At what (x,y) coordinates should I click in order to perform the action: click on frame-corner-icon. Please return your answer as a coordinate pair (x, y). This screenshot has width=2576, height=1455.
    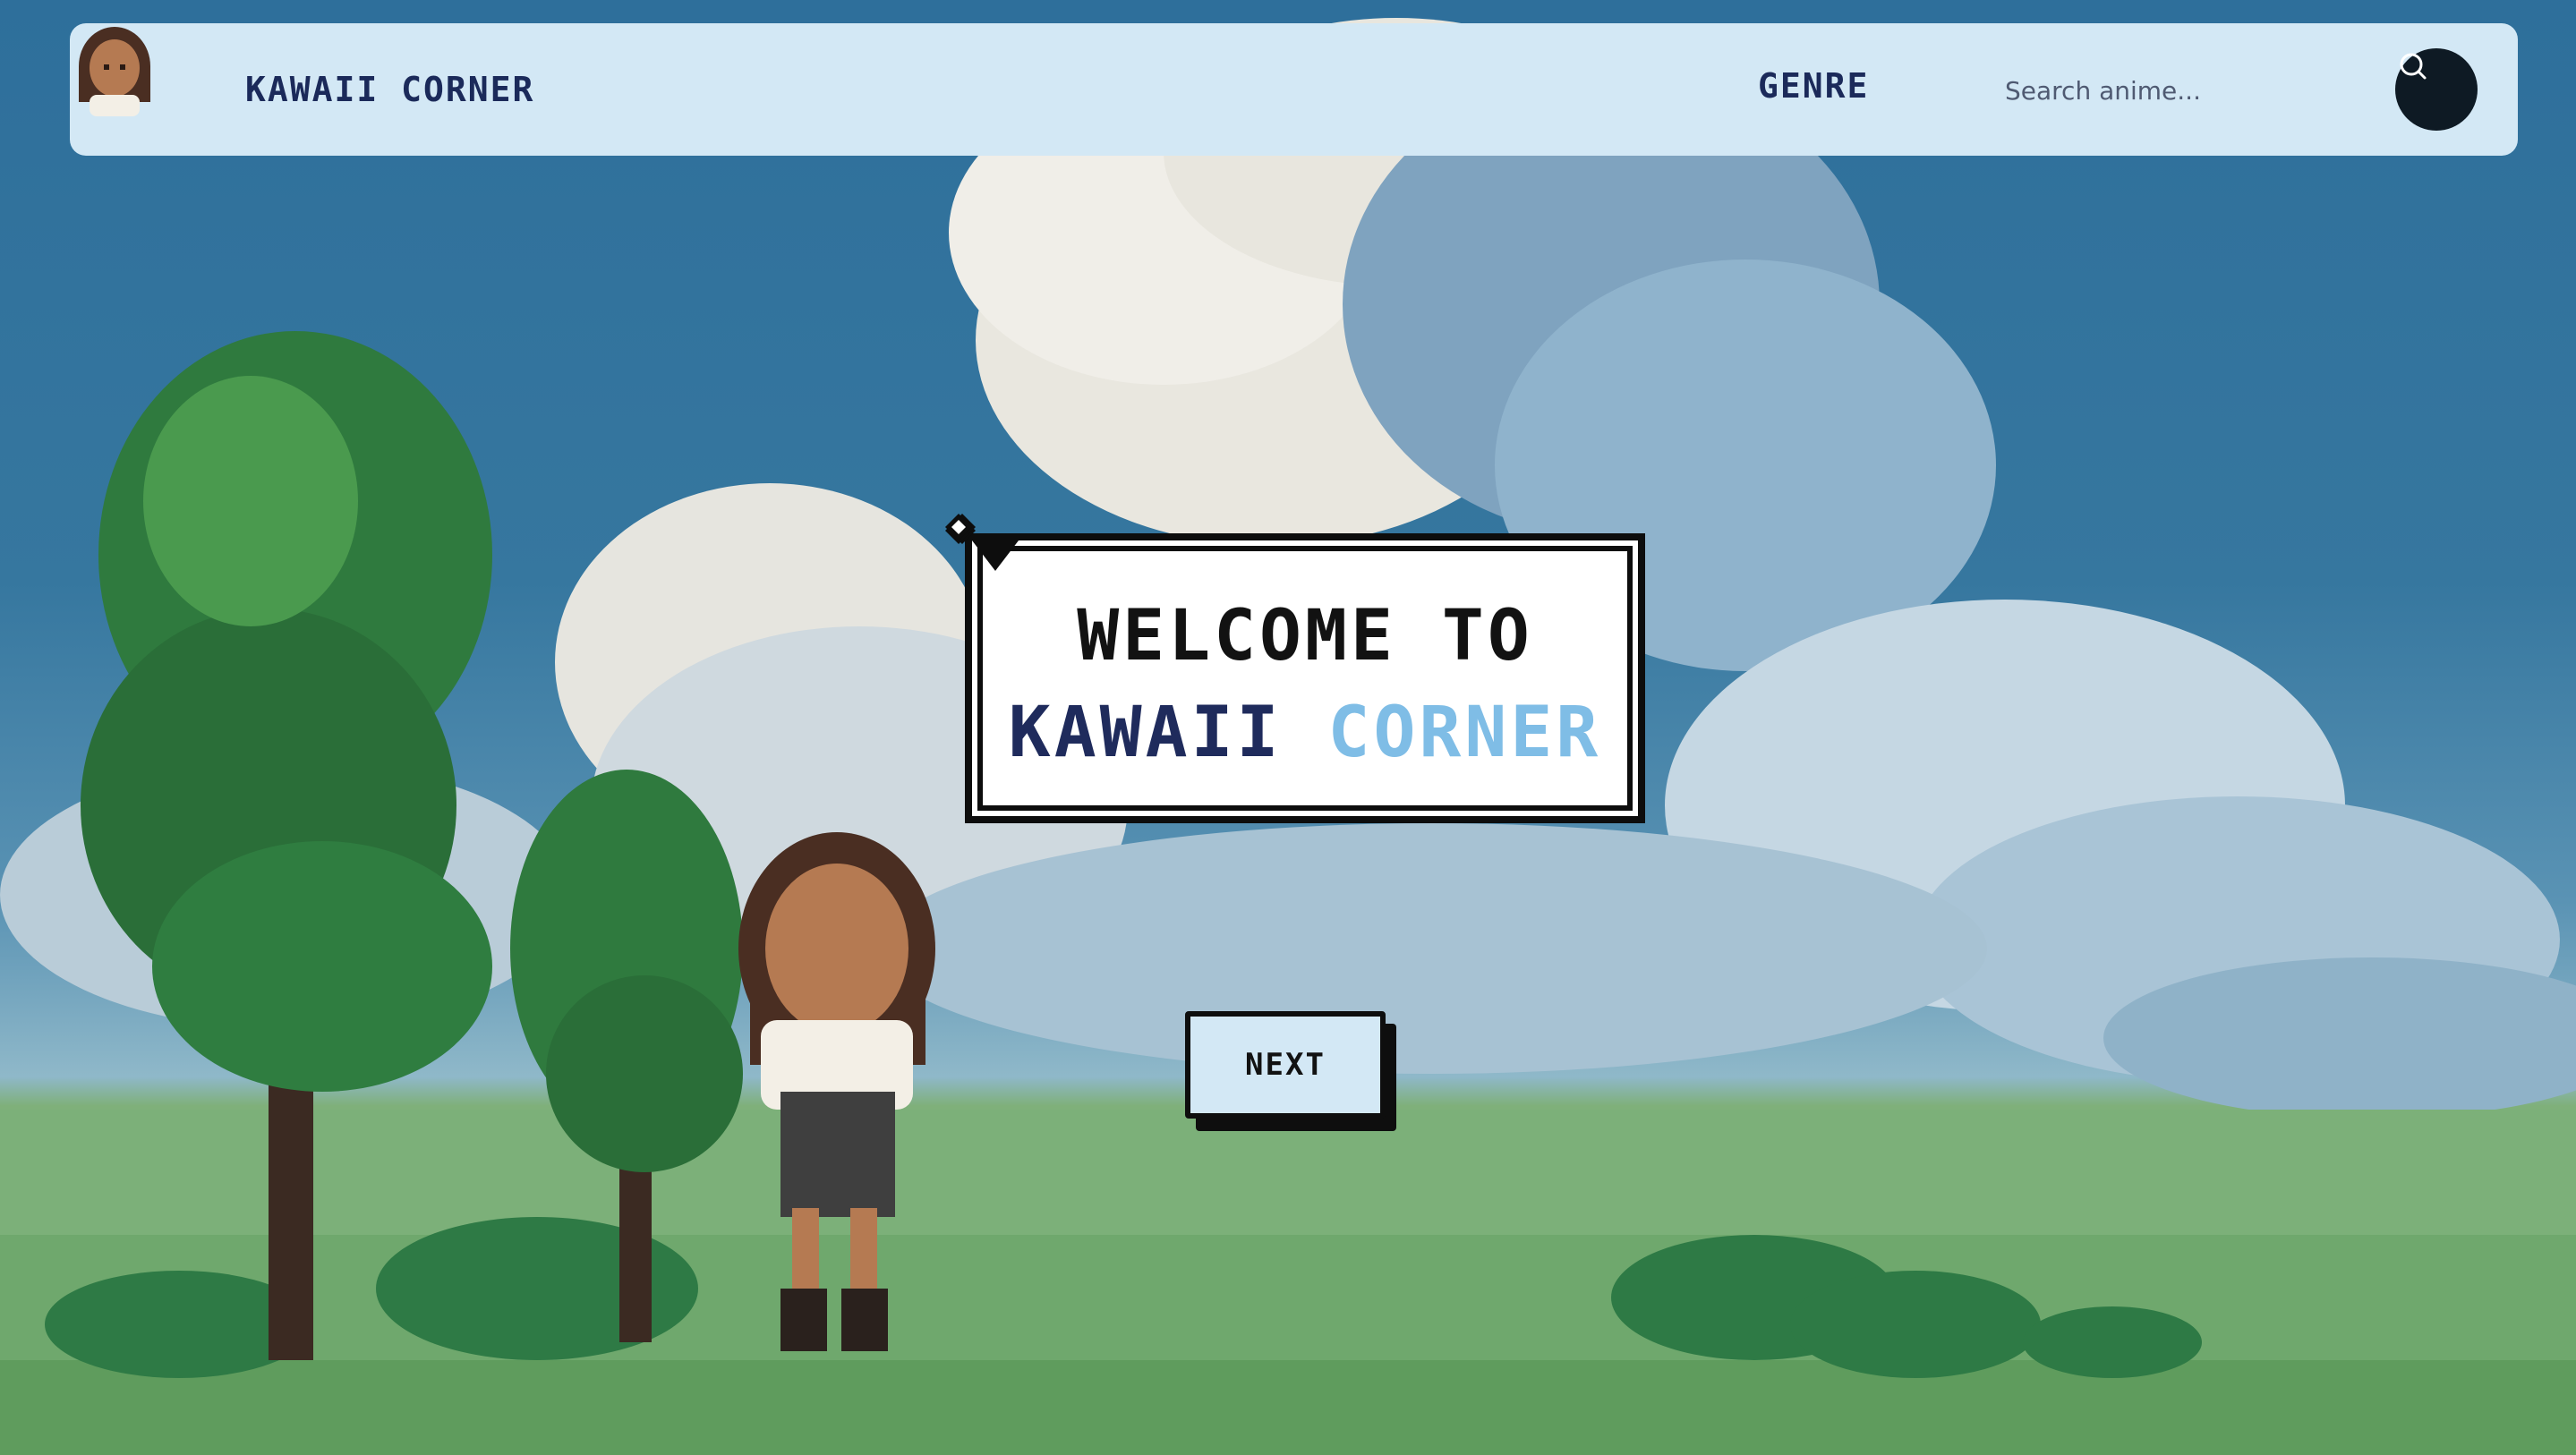
    Looking at the image, I should click on (958, 527).